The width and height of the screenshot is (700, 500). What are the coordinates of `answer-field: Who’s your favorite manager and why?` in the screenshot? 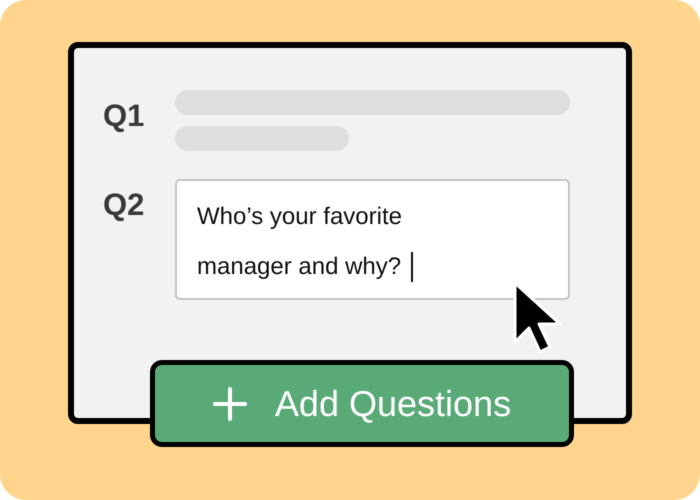 It's located at (372, 239).